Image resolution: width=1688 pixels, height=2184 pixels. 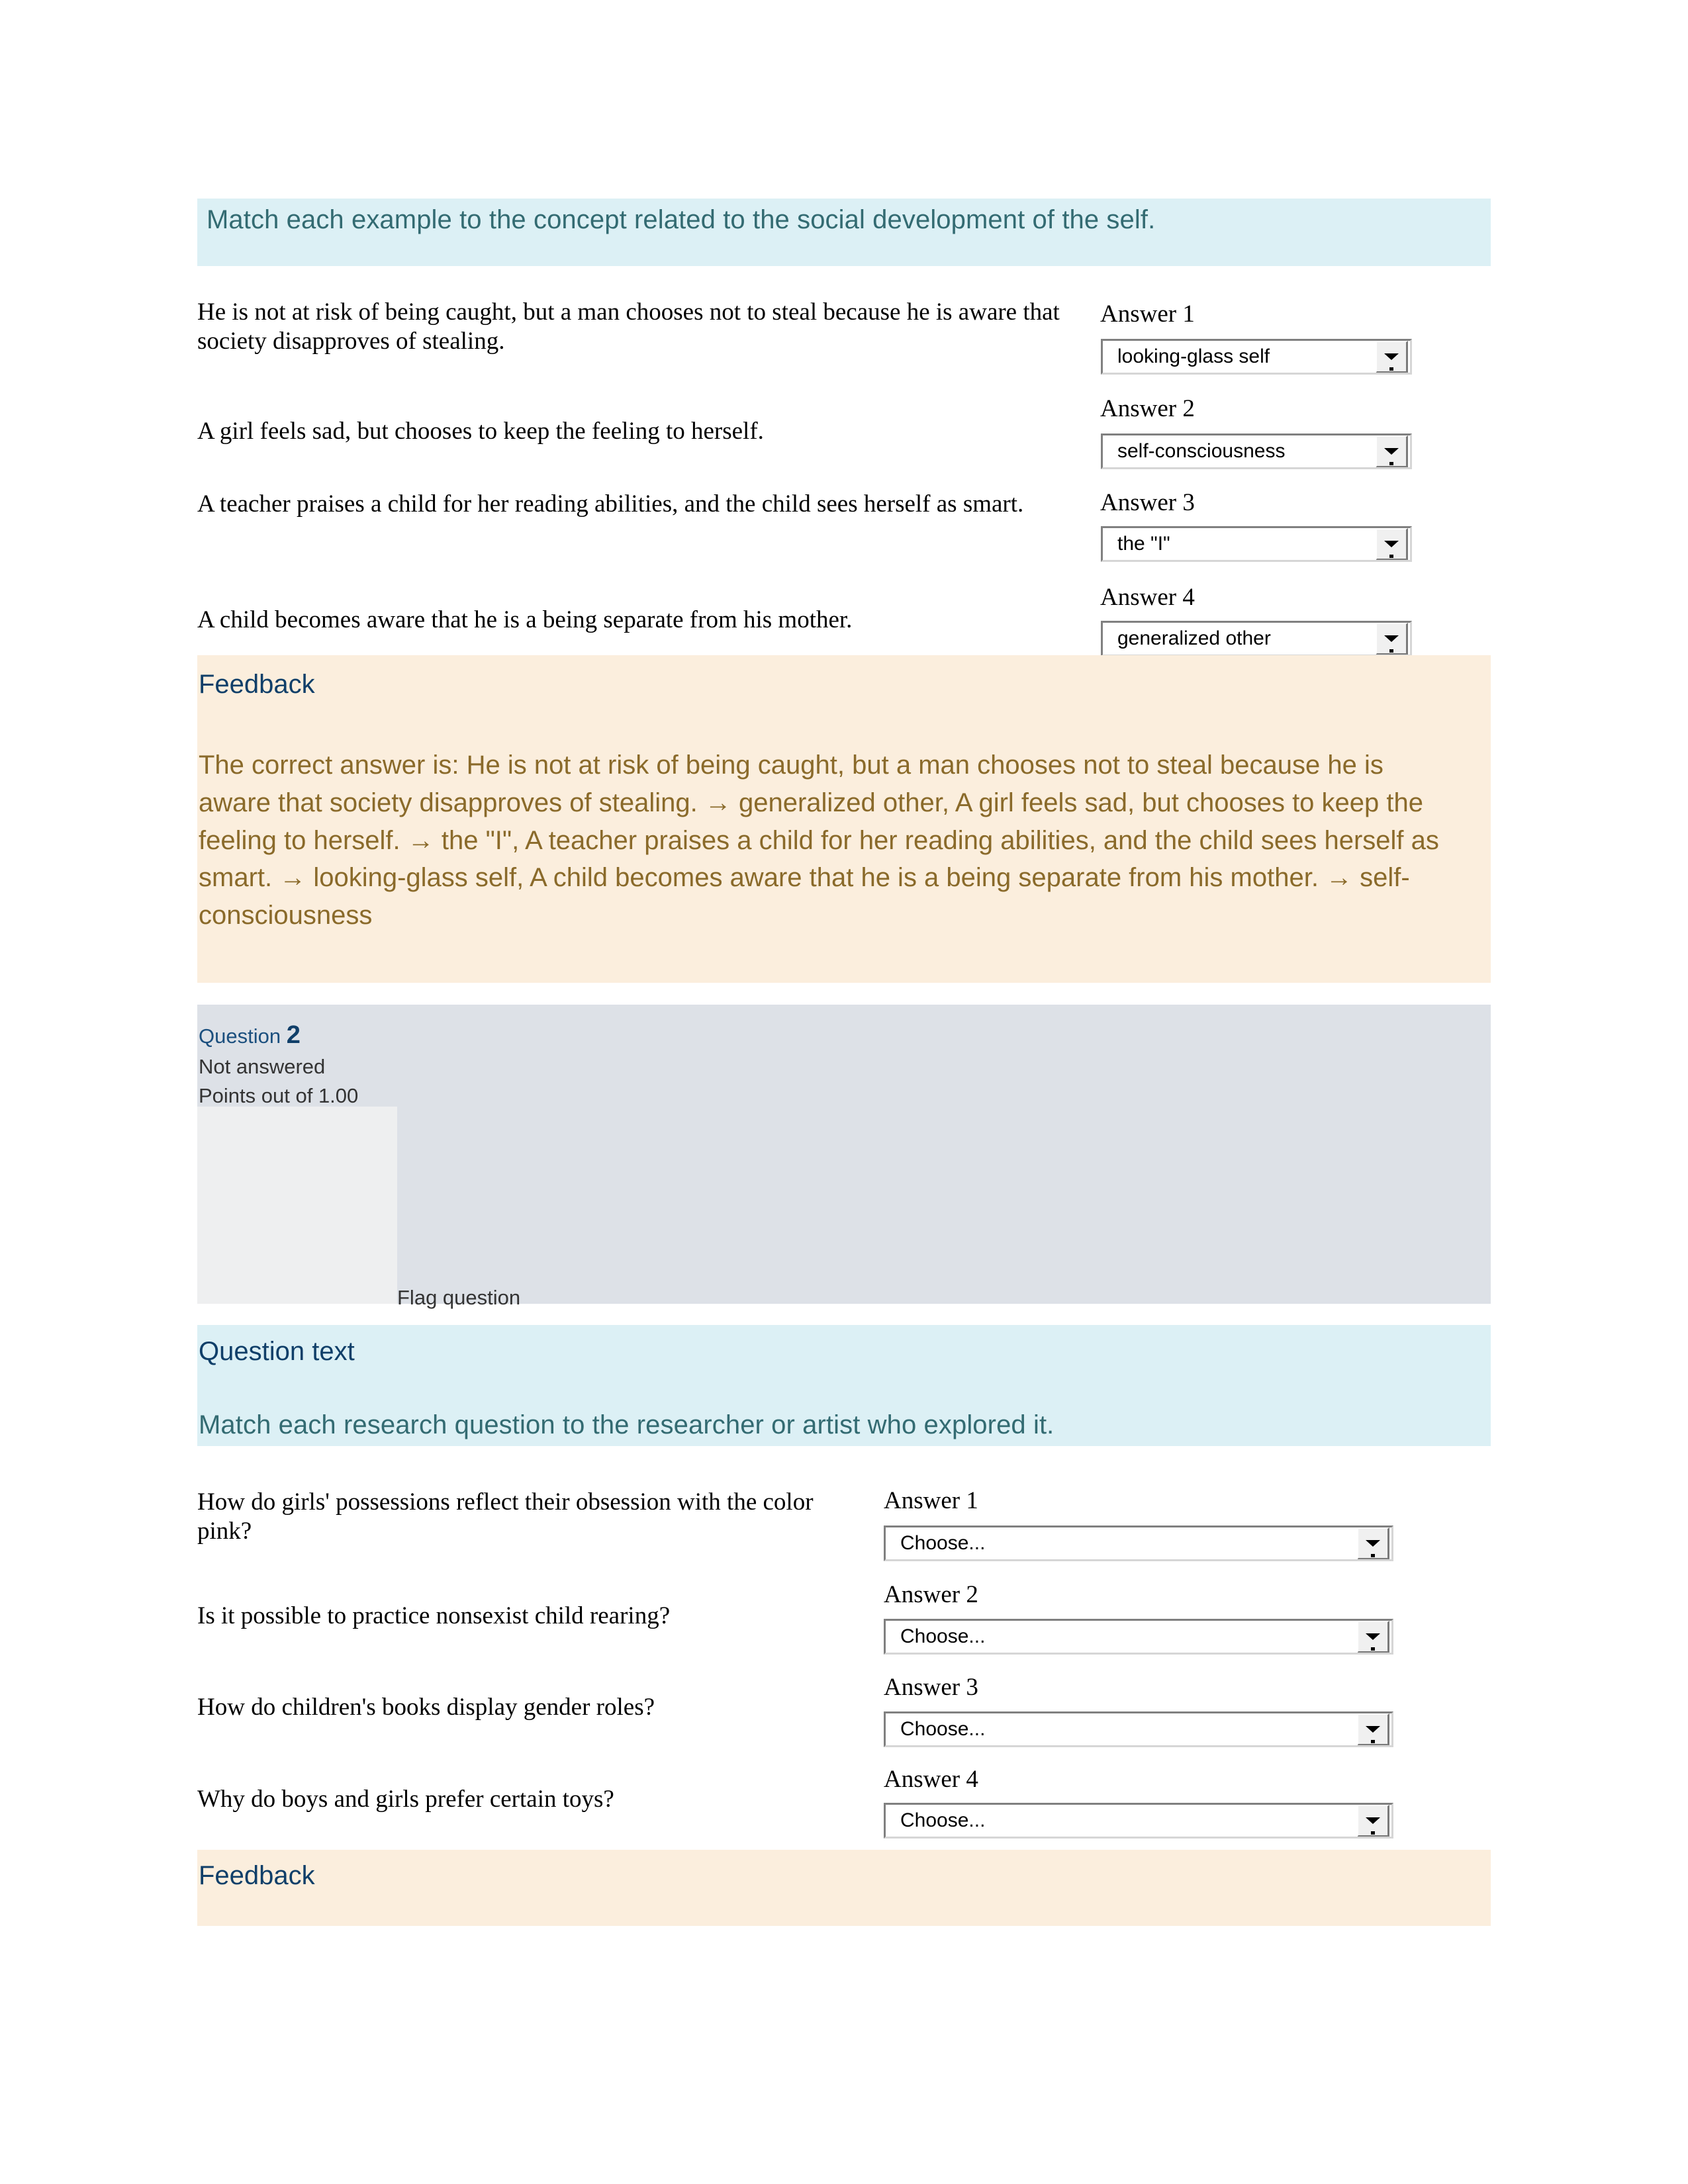 What do you see at coordinates (1143, 544) in the screenshot?
I see `question-1-answer-3-value: the "I"` at bounding box center [1143, 544].